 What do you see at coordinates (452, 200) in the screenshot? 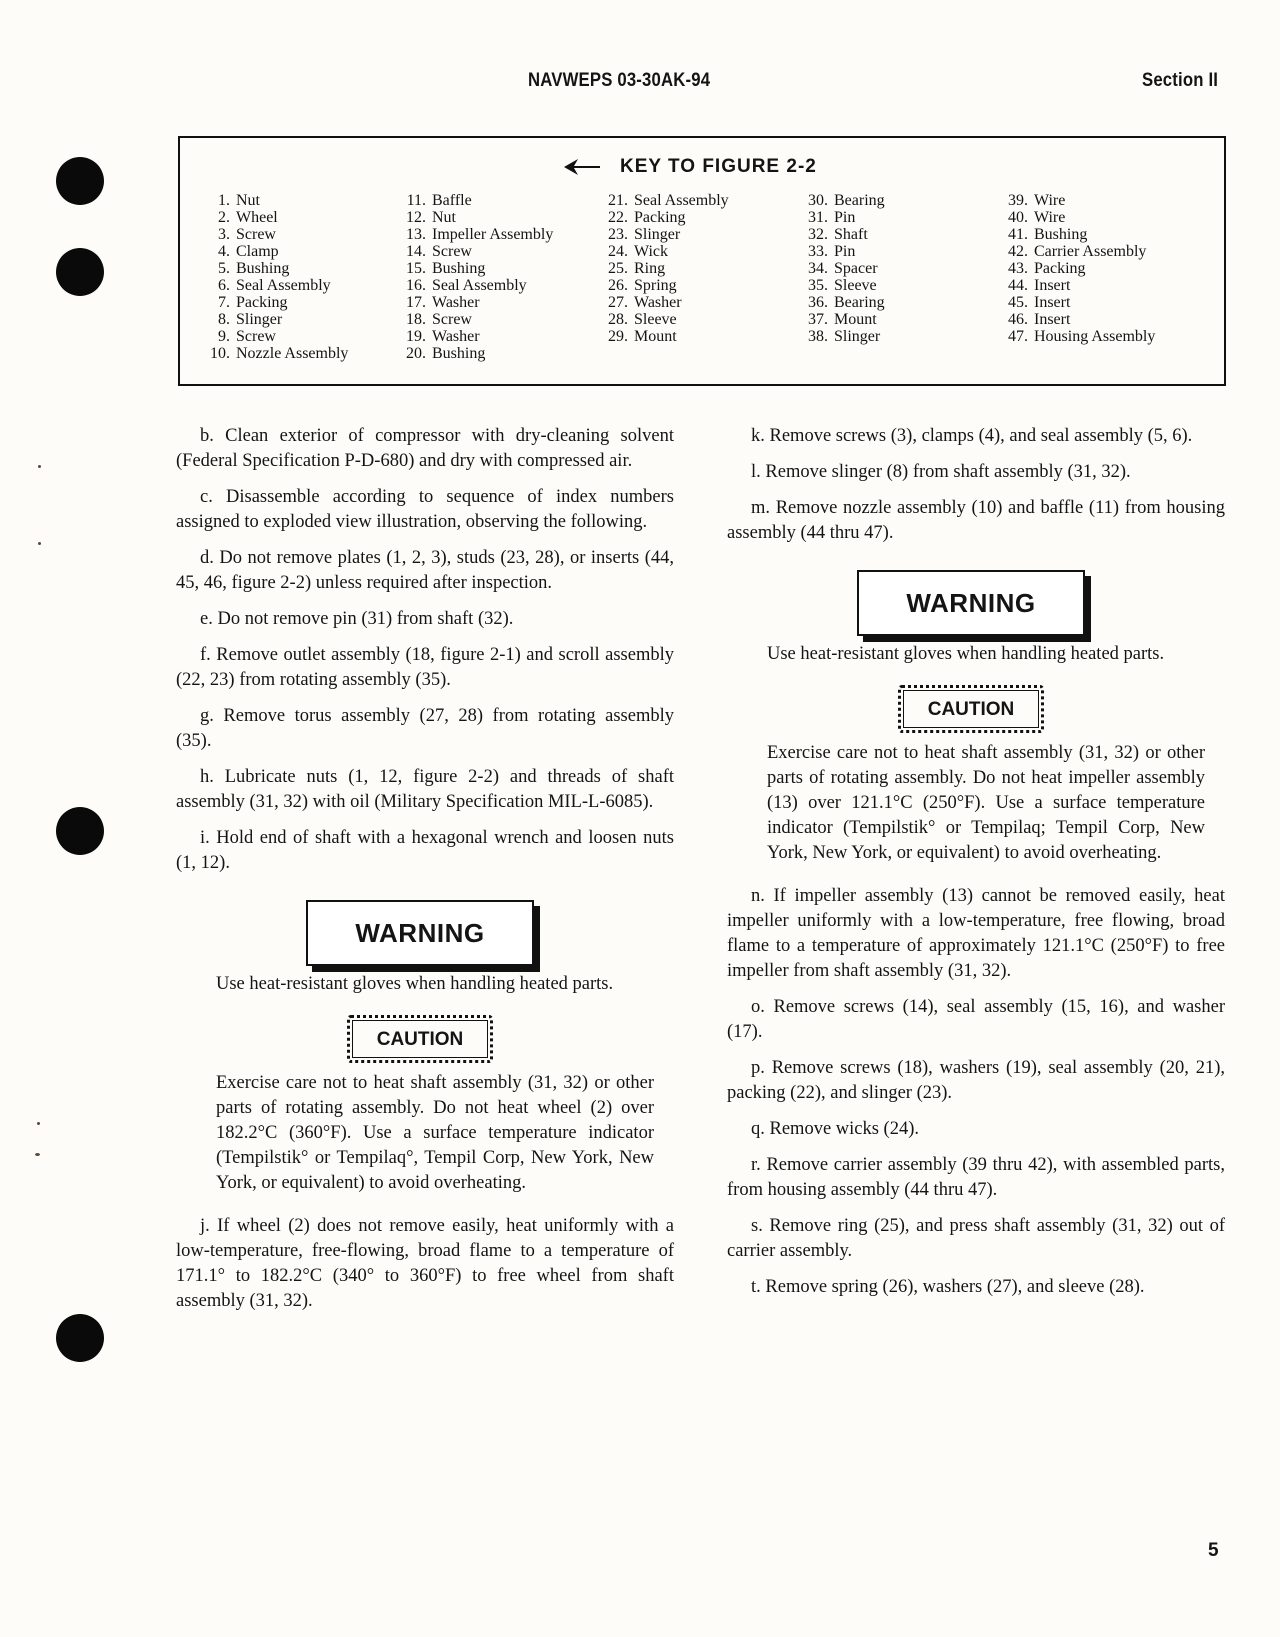
I see `key-item-label: Baffle` at bounding box center [452, 200].